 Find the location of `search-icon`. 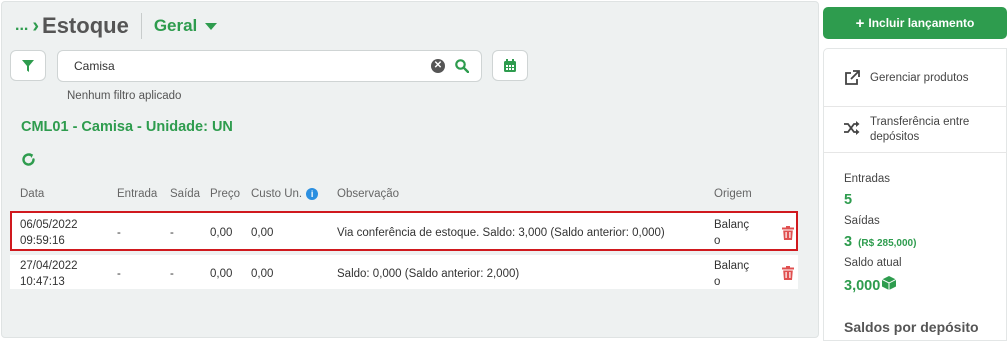

search-icon is located at coordinates (462, 66).